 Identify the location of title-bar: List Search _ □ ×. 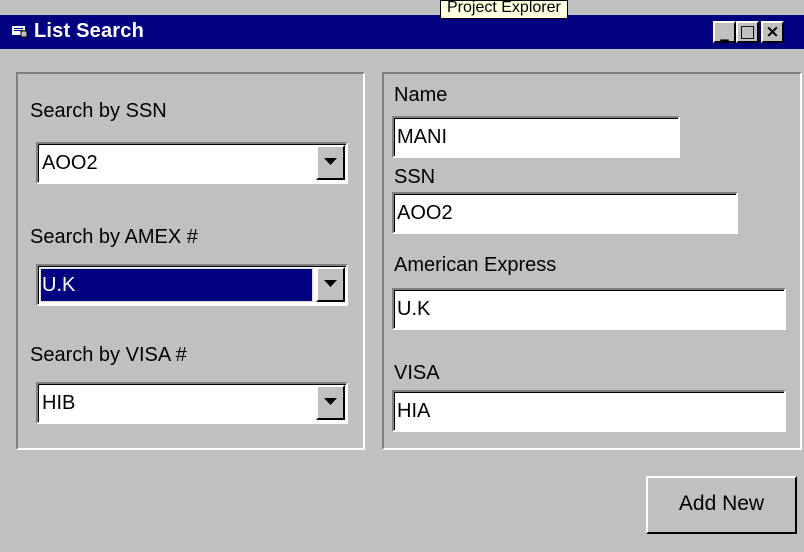
(402, 32).